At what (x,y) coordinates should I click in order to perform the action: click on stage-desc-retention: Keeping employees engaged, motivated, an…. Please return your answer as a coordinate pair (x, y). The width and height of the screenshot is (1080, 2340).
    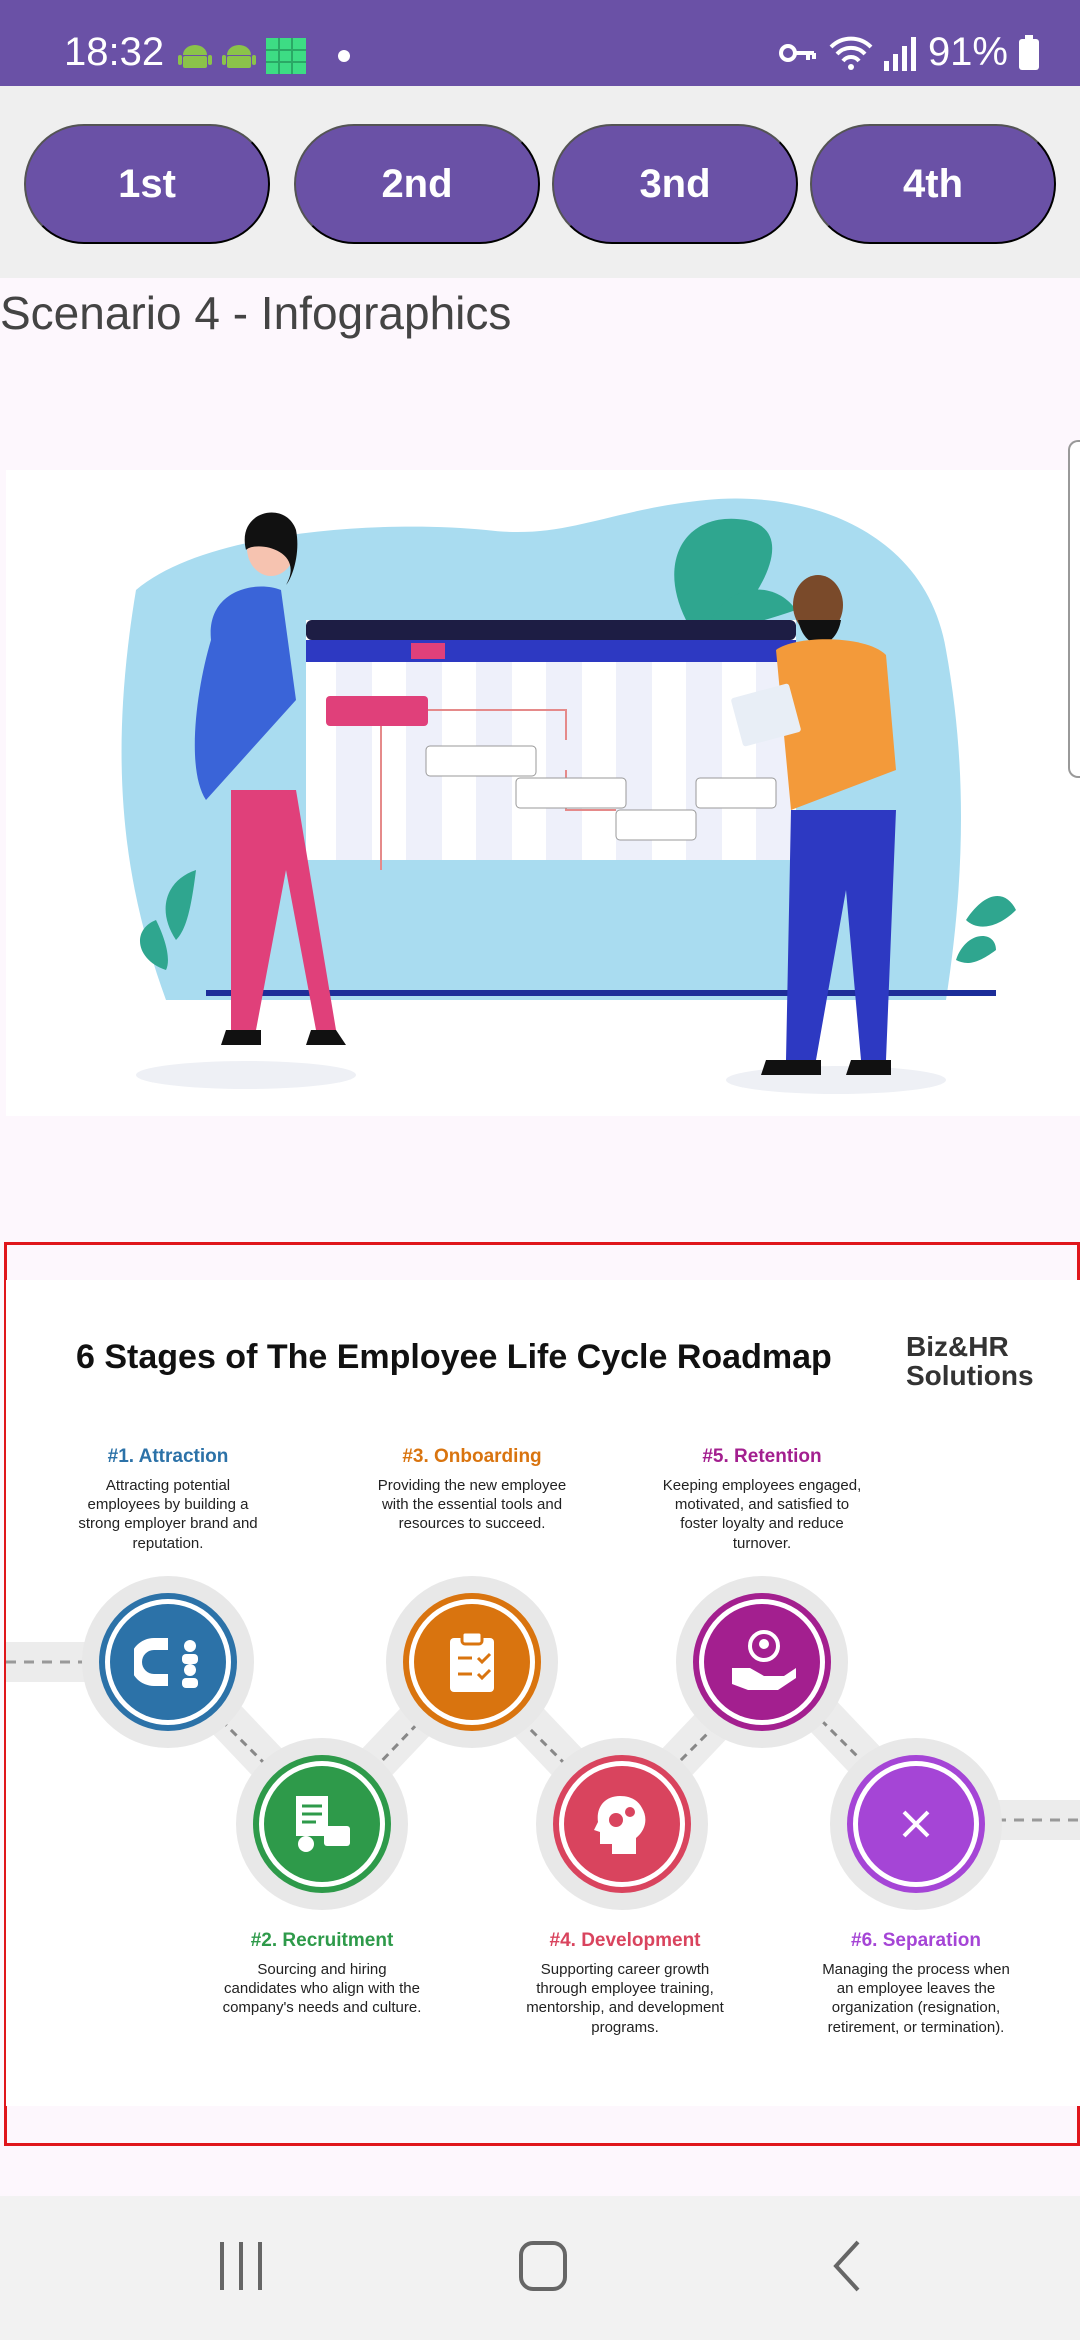
    Looking at the image, I should click on (762, 1514).